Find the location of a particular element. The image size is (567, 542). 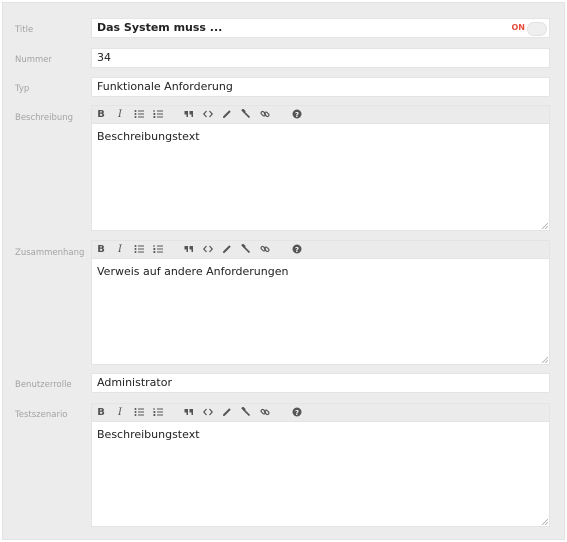

testszenario-label: Testszenario is located at coordinates (41, 415).